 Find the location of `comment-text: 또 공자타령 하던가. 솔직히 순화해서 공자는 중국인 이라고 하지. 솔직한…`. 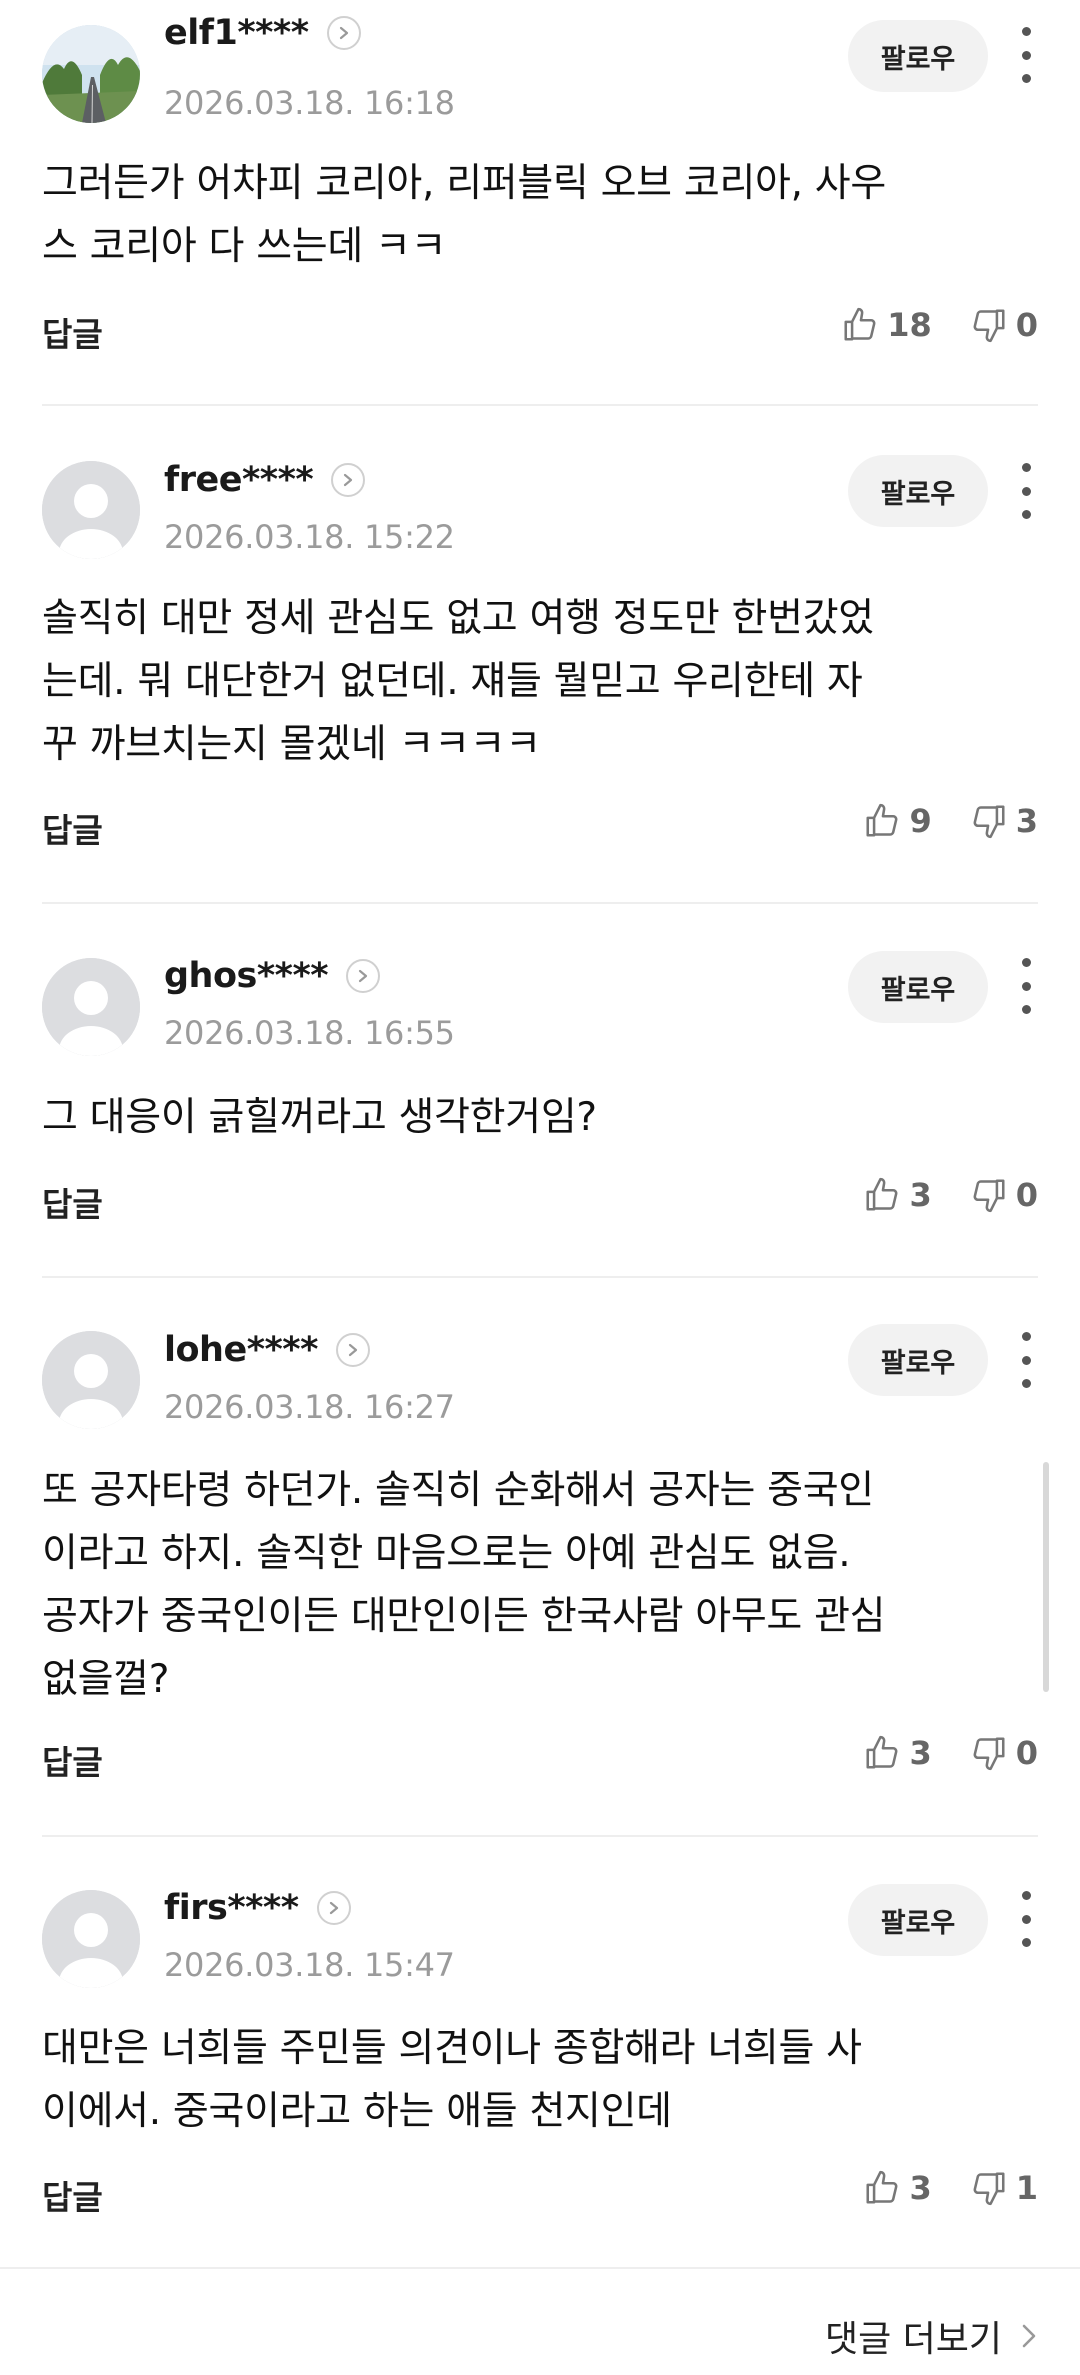

comment-text: 또 공자타령 하던가. 솔직히 순화해서 공자는 중국인 이라고 하지. 솔직한… is located at coordinates (464, 1585).